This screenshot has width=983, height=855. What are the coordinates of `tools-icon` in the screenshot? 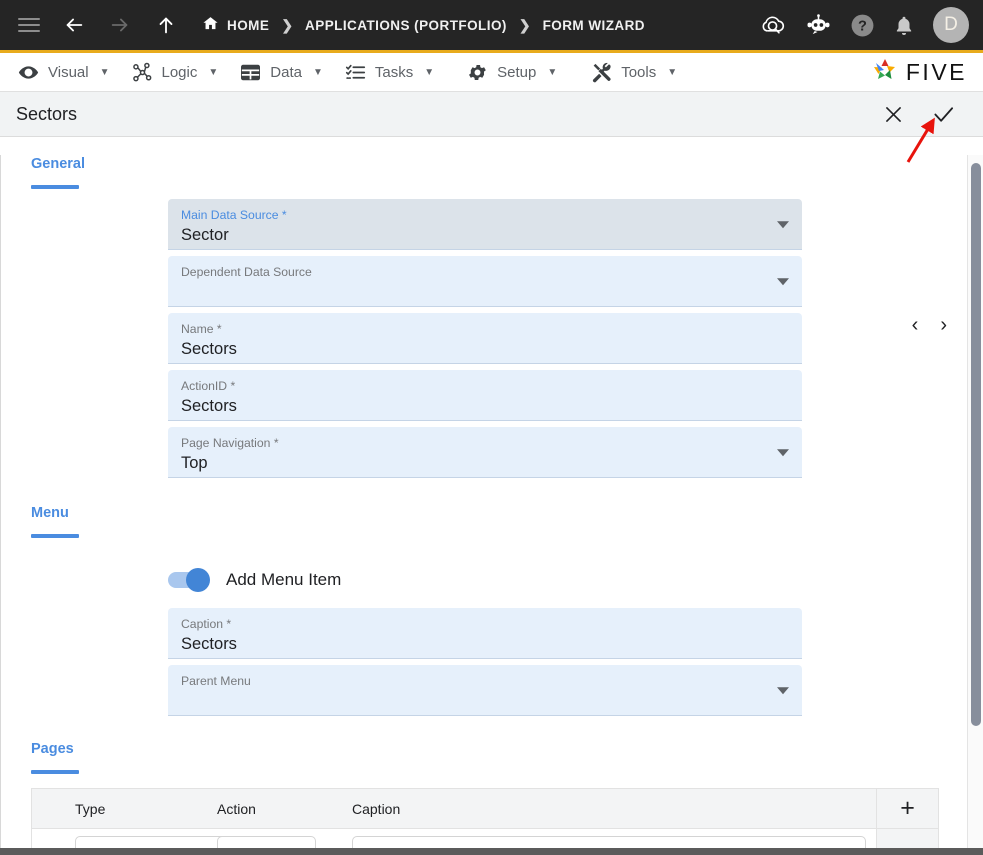 It's located at (601, 72).